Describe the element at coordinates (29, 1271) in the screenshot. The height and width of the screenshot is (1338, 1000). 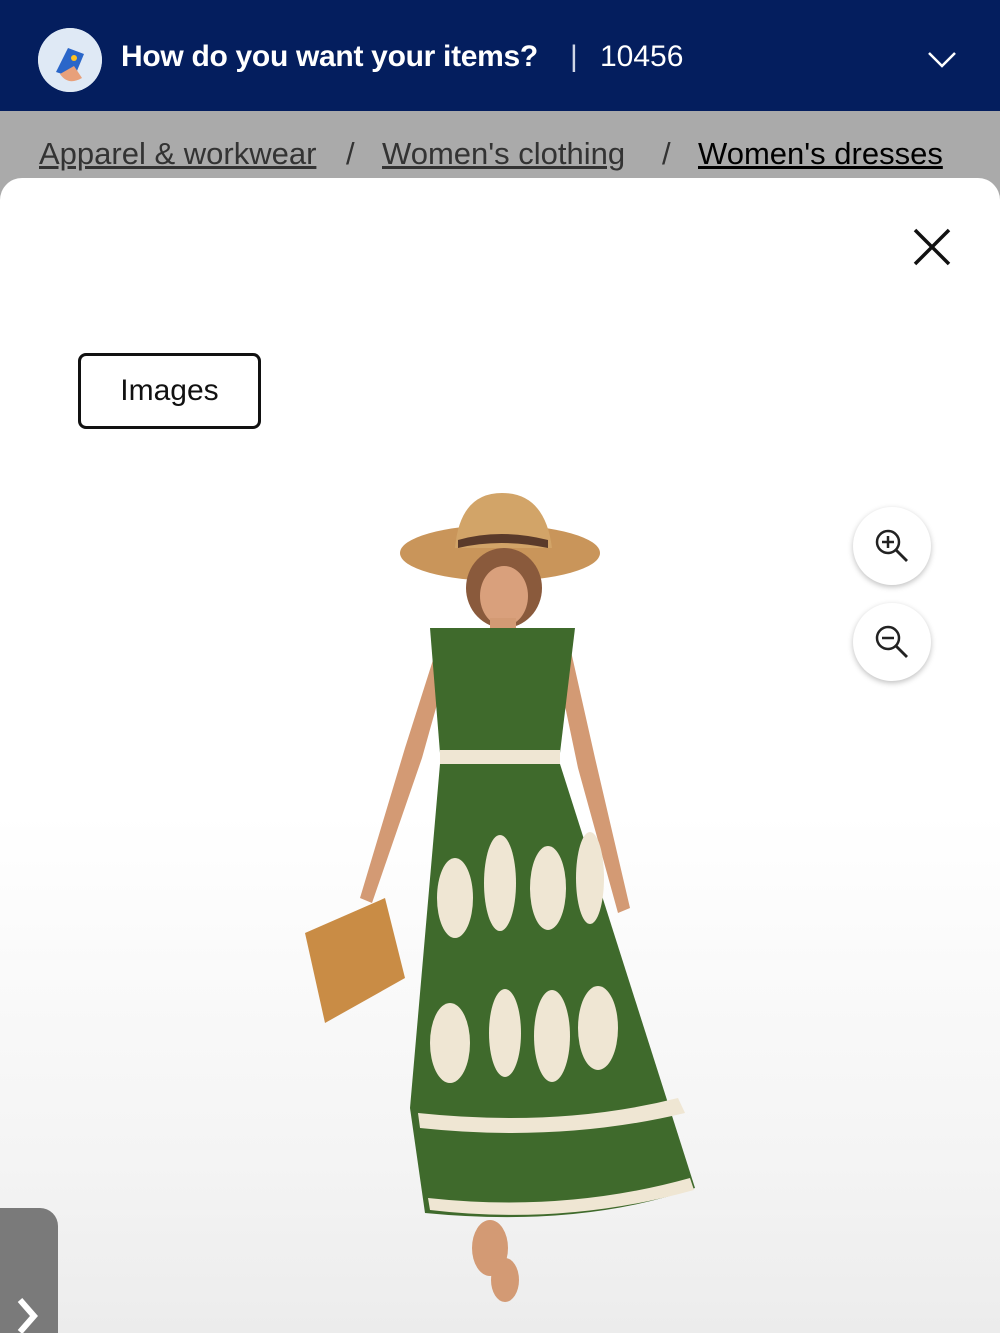
I see `next-image-tab` at that location.